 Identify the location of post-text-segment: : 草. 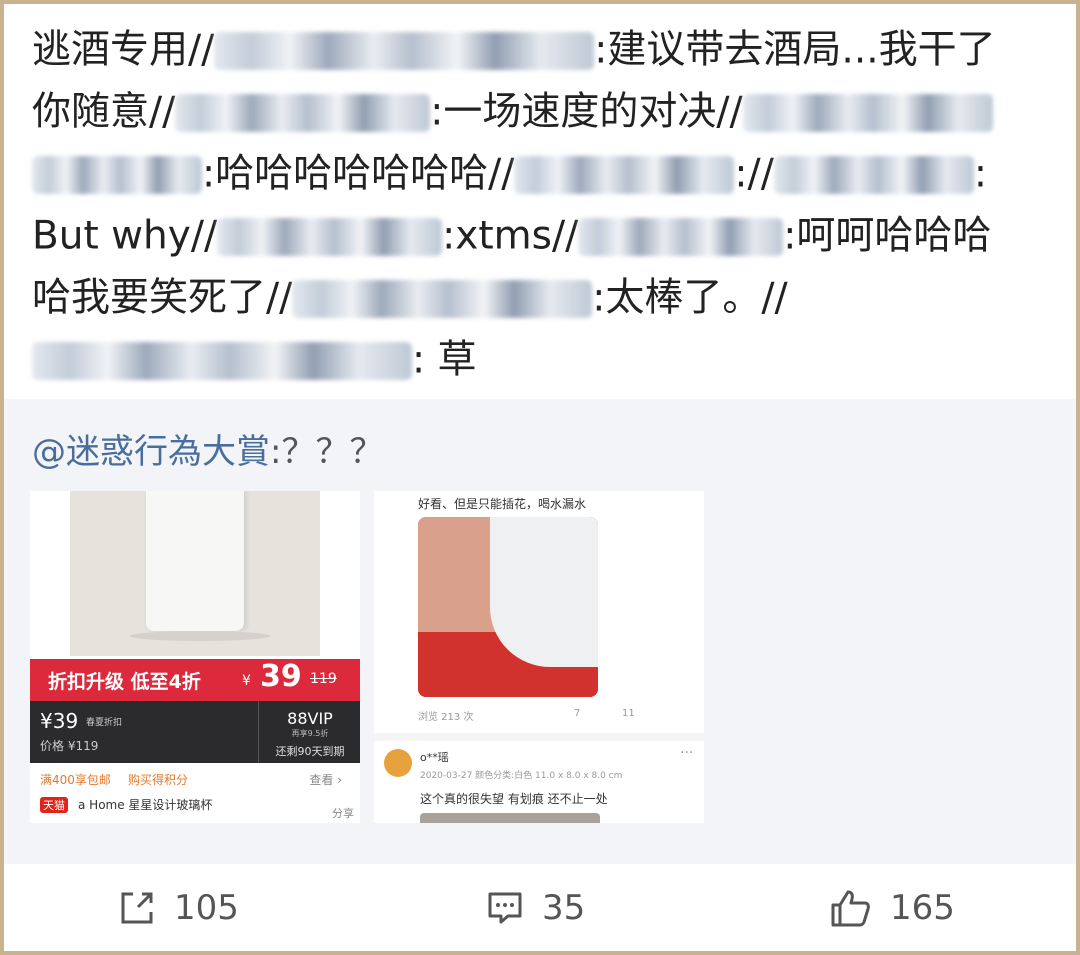
(444, 360).